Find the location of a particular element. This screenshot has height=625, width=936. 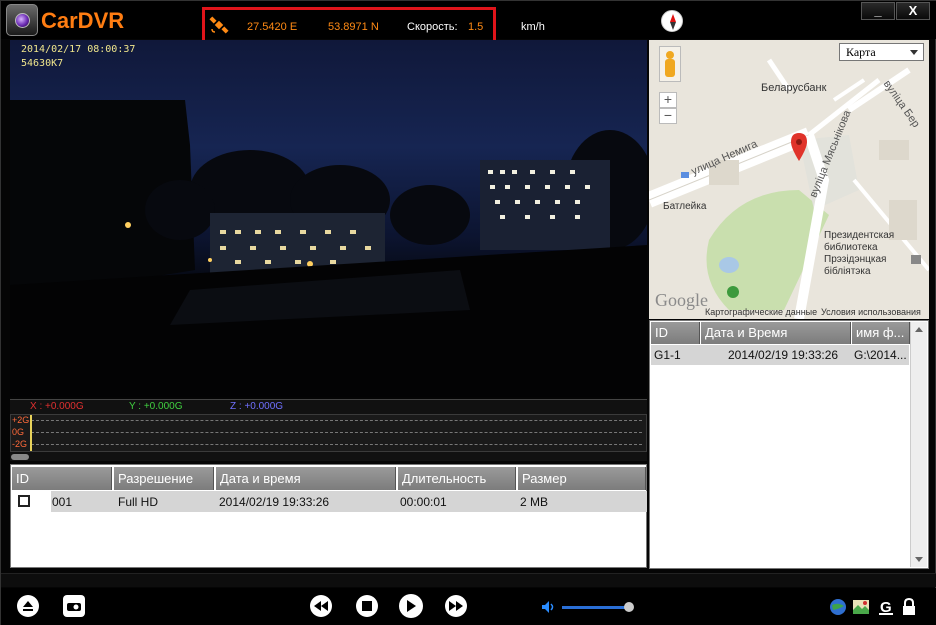

g-sensor-graph: +2G 0G -2G is located at coordinates (328, 433).